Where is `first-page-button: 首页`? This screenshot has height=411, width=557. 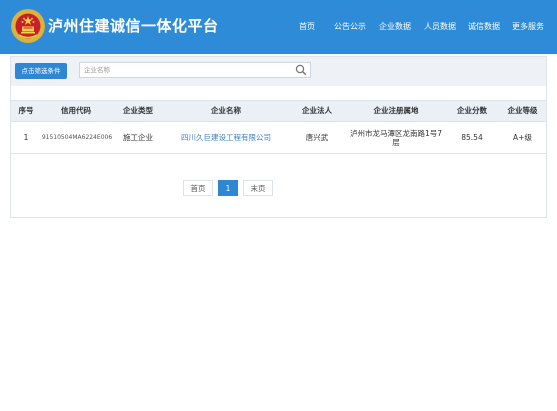 first-page-button: 首页 is located at coordinates (198, 188).